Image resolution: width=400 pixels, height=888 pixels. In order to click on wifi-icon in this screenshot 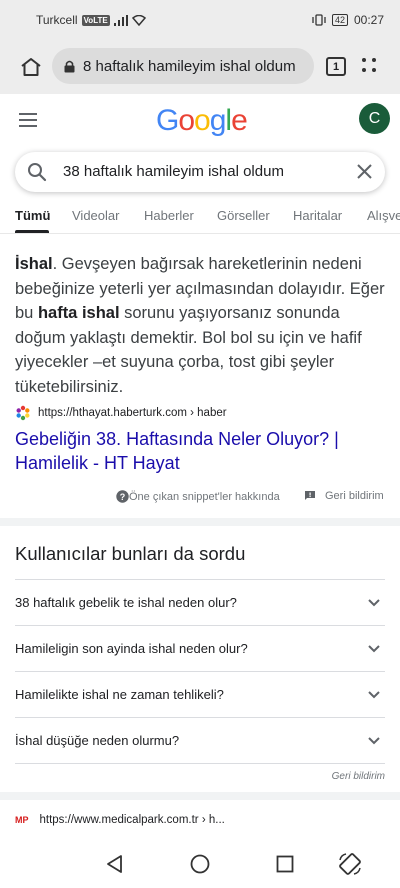, I will do `click(138, 20)`.